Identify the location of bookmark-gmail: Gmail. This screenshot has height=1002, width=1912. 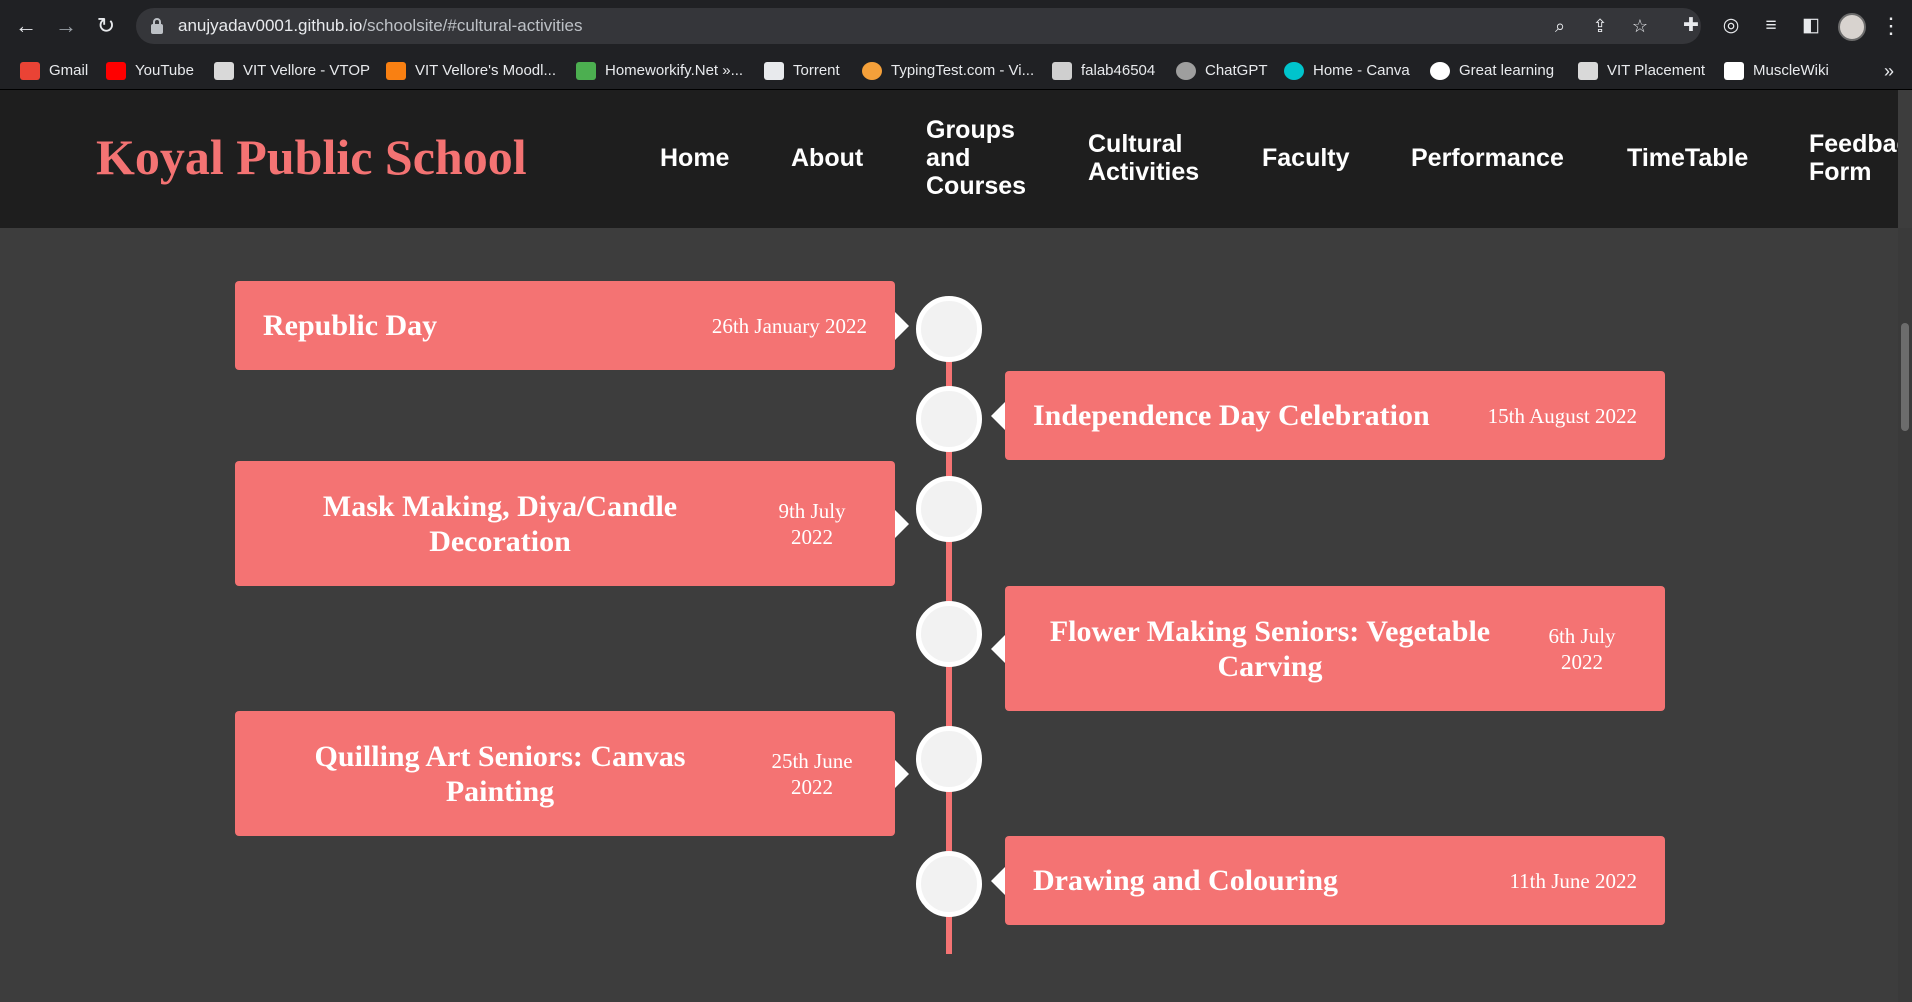
(54, 71).